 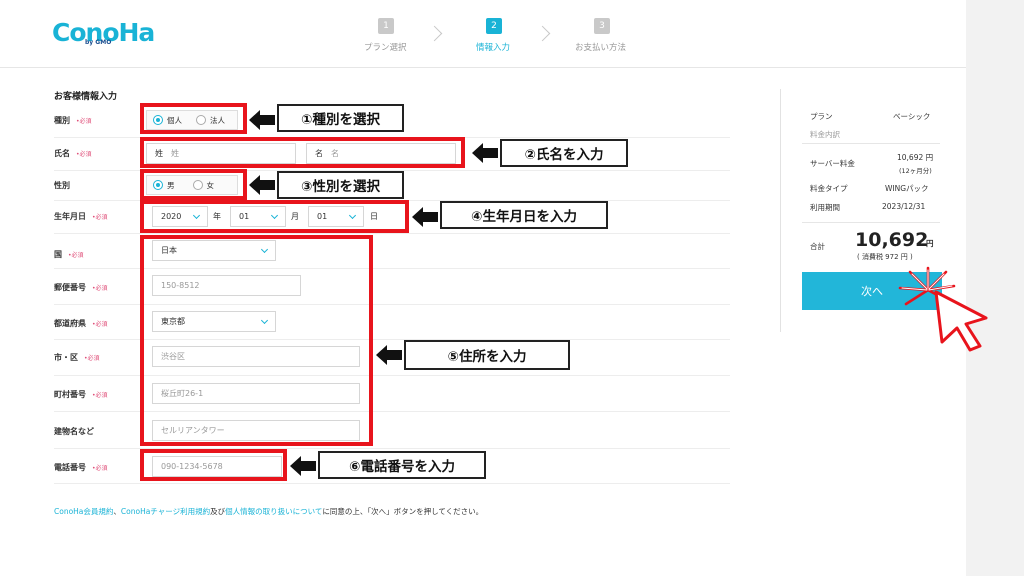 I want to click on annotation-box-phone, so click(x=213, y=465).